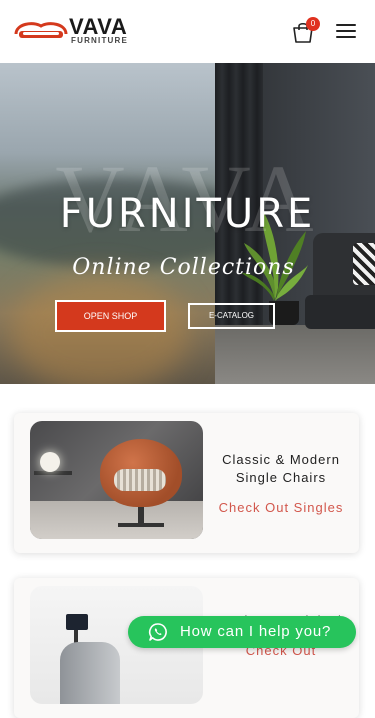  Describe the element at coordinates (110, 316) in the screenshot. I see `open-shop-button: OPEN SHOP` at that location.